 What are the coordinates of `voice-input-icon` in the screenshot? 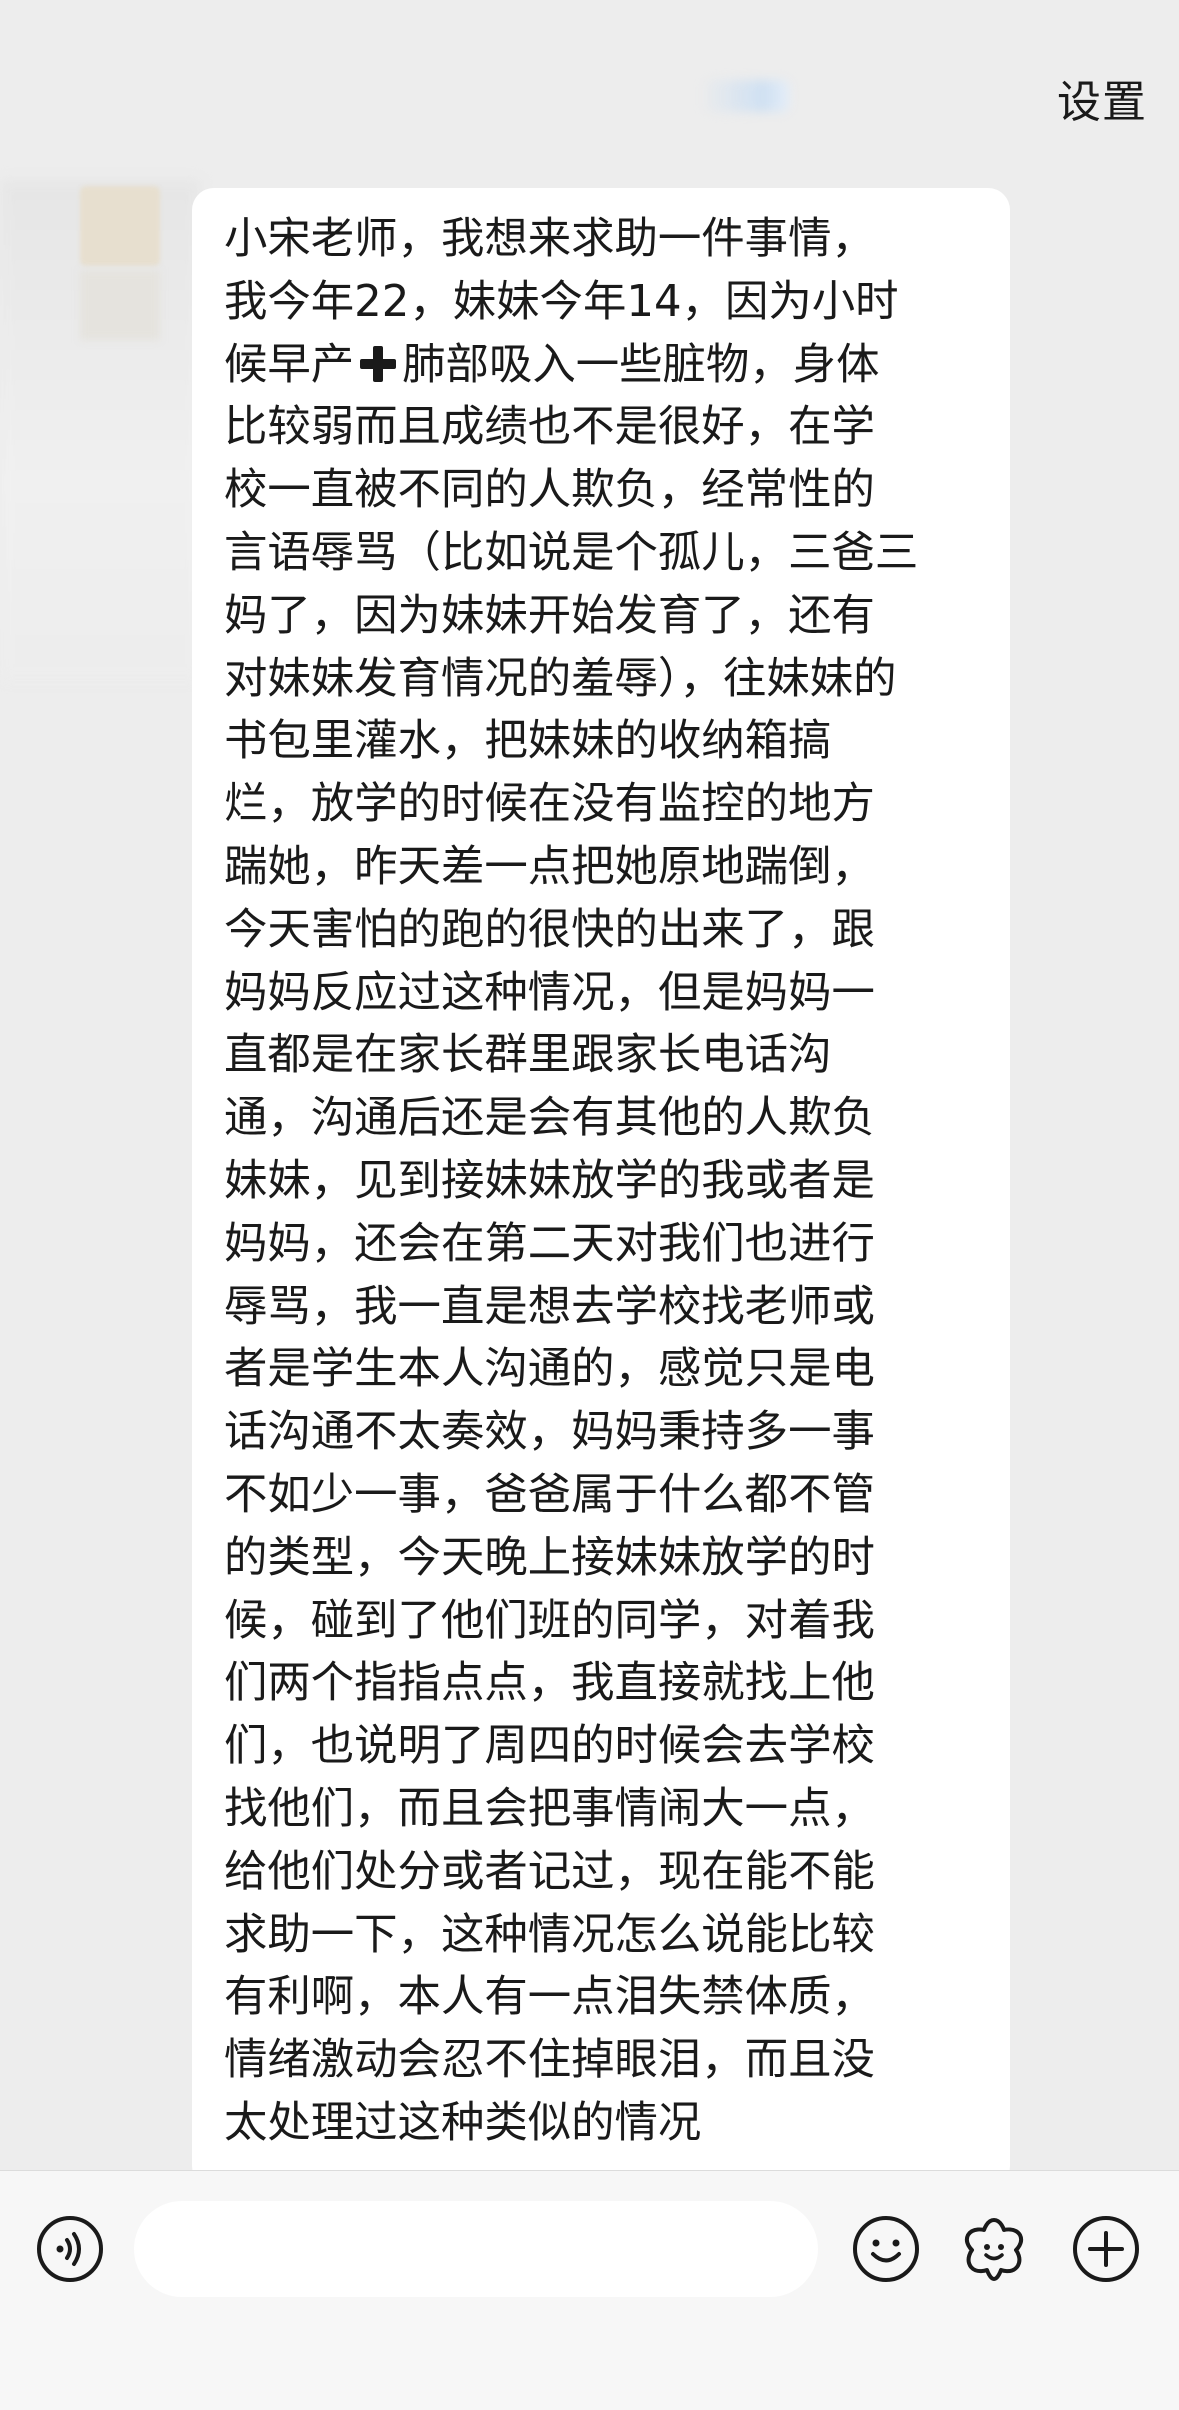 It's located at (70, 2249).